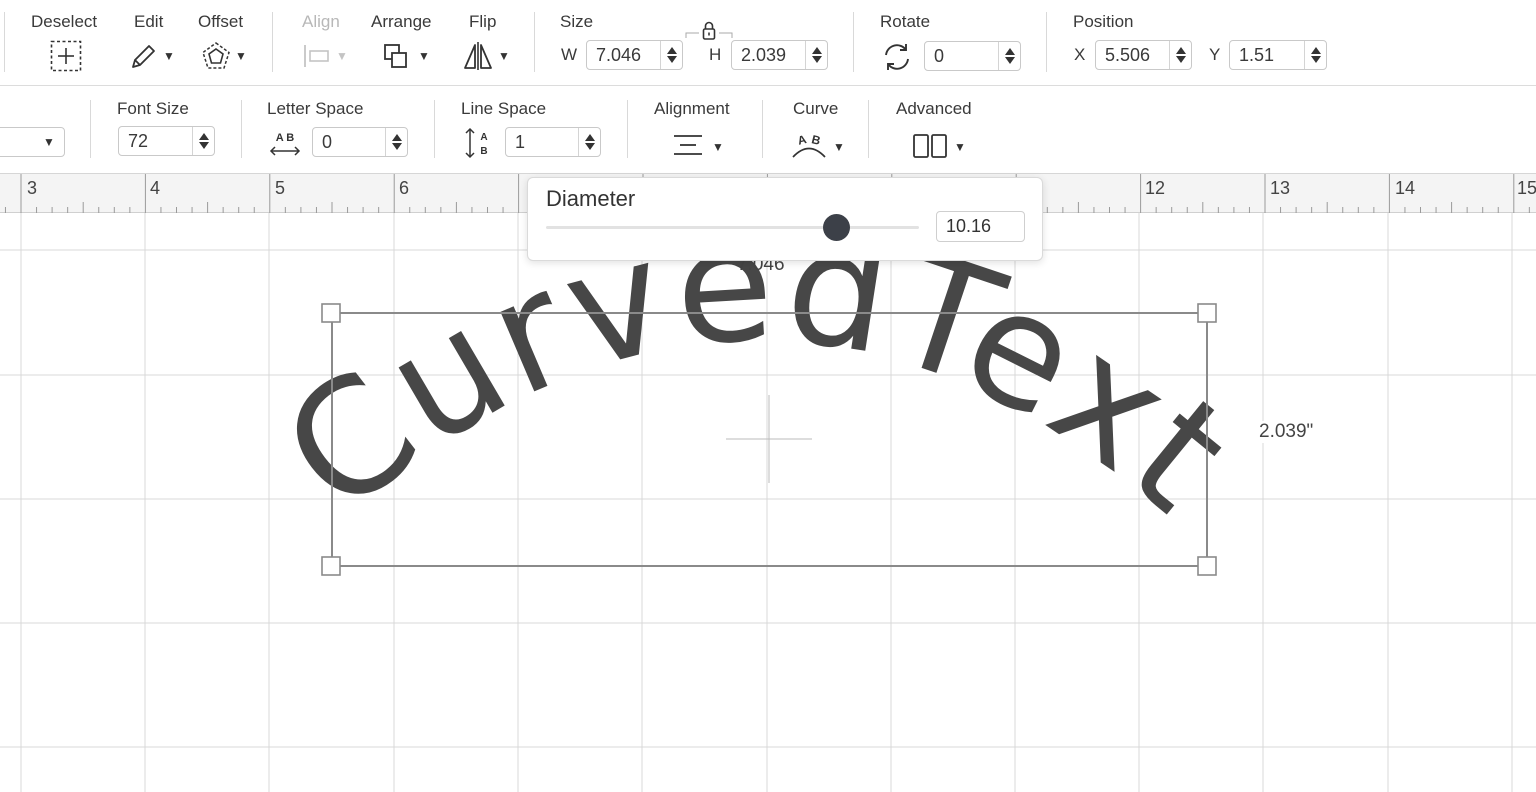 Image resolution: width=1536 pixels, height=792 pixels. What do you see at coordinates (504, 56) in the screenshot?
I see `flip-dropdown-caret: ▼` at bounding box center [504, 56].